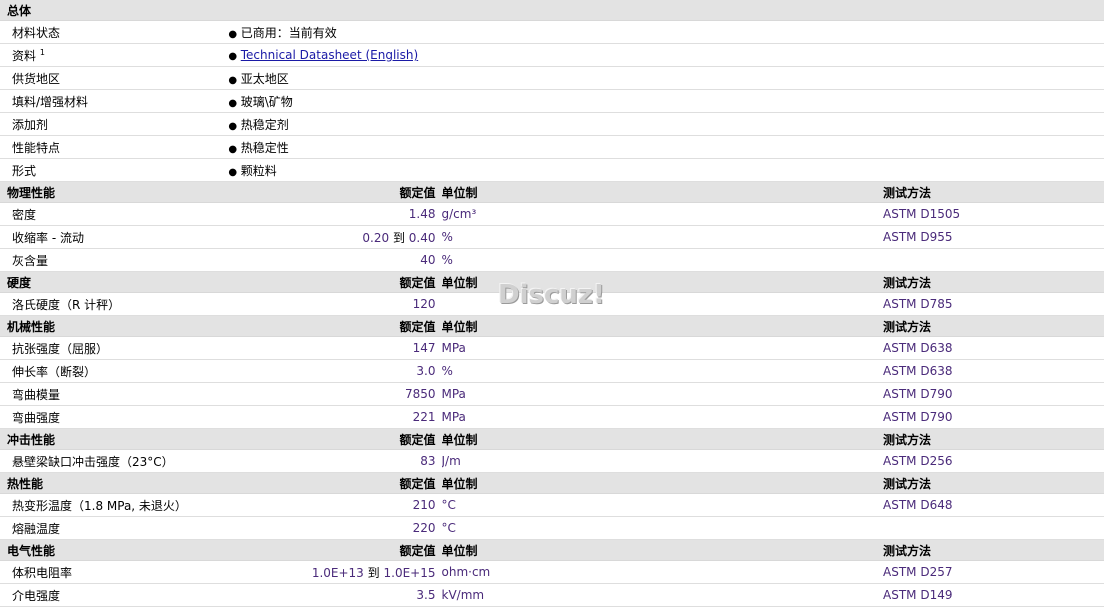 Image resolution: width=1104 pixels, height=607 pixels. Describe the element at coordinates (662, 78) in the screenshot. I see `property-value: ● 亚太地区` at that location.